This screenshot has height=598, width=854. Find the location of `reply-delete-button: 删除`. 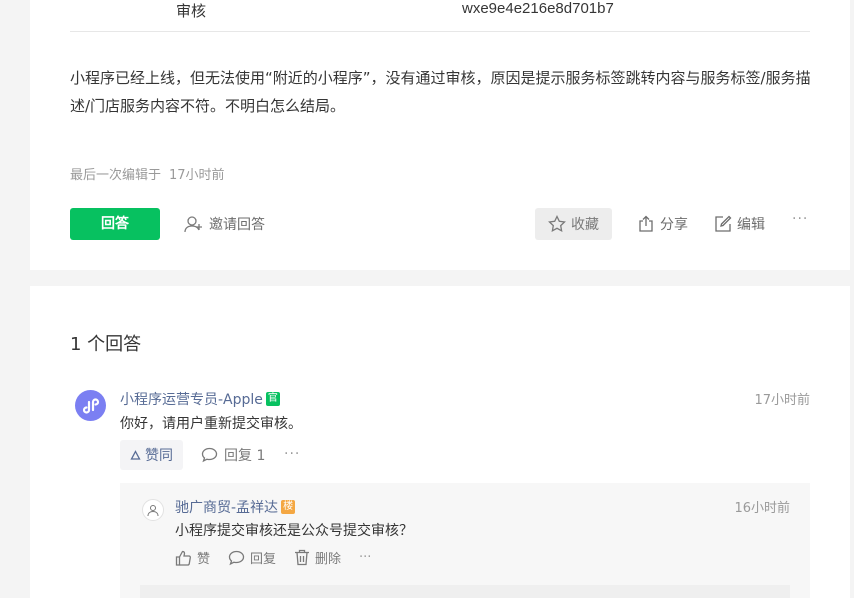

reply-delete-button: 删除 is located at coordinates (317, 557).